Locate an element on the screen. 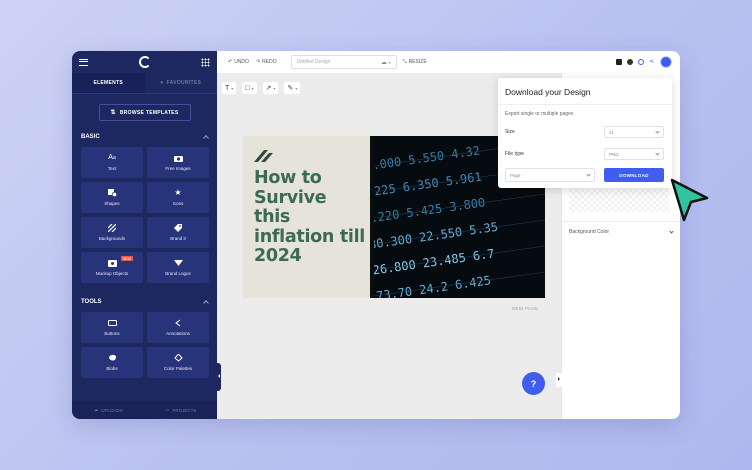  sidebar-header is located at coordinates (144, 62).